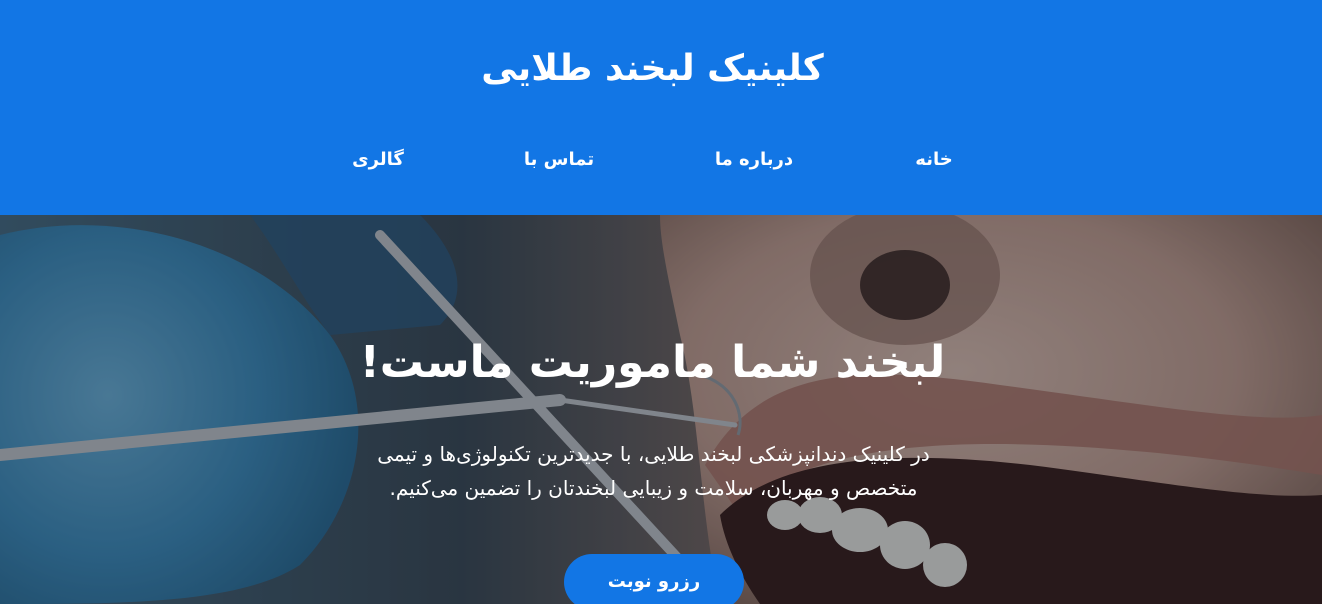 This screenshot has width=1322, height=604. I want to click on book-appointment-button: رزرو نوبت, so click(654, 579).